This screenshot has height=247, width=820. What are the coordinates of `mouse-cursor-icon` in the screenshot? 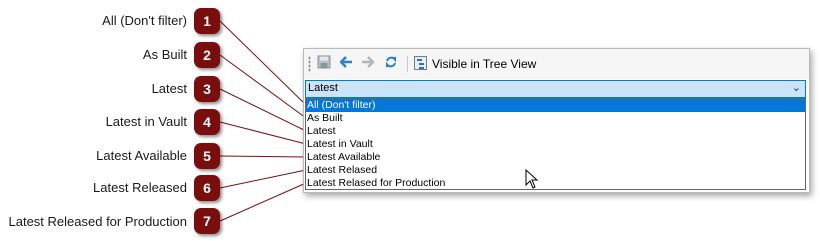 It's located at (532, 179).